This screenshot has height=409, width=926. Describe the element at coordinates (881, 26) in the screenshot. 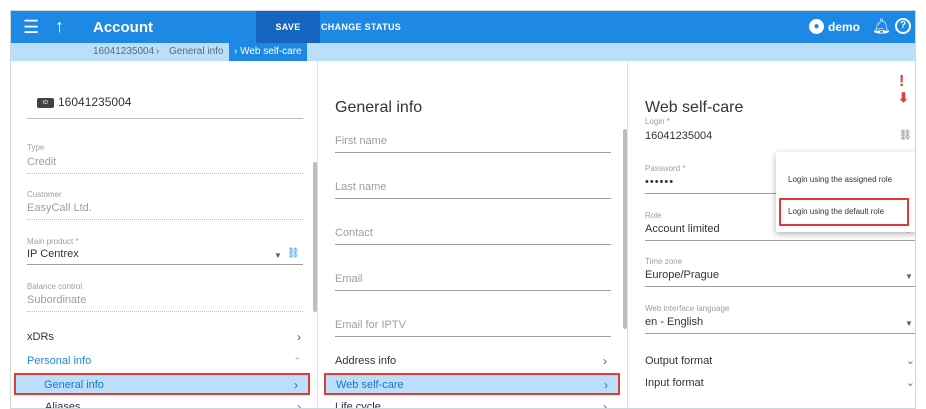

I see `bell-icon: 🔔︎` at that location.